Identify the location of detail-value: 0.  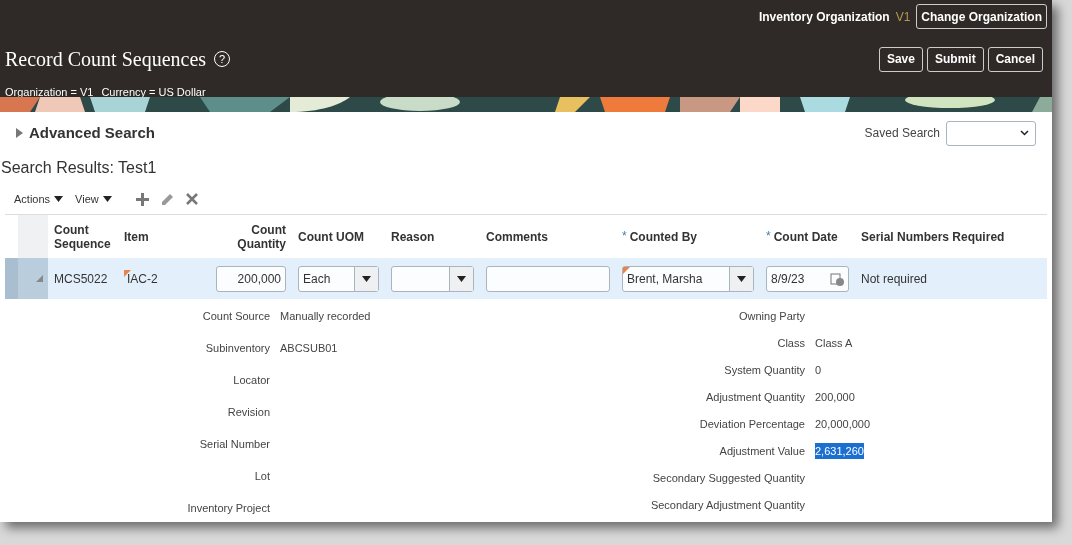
(818, 370).